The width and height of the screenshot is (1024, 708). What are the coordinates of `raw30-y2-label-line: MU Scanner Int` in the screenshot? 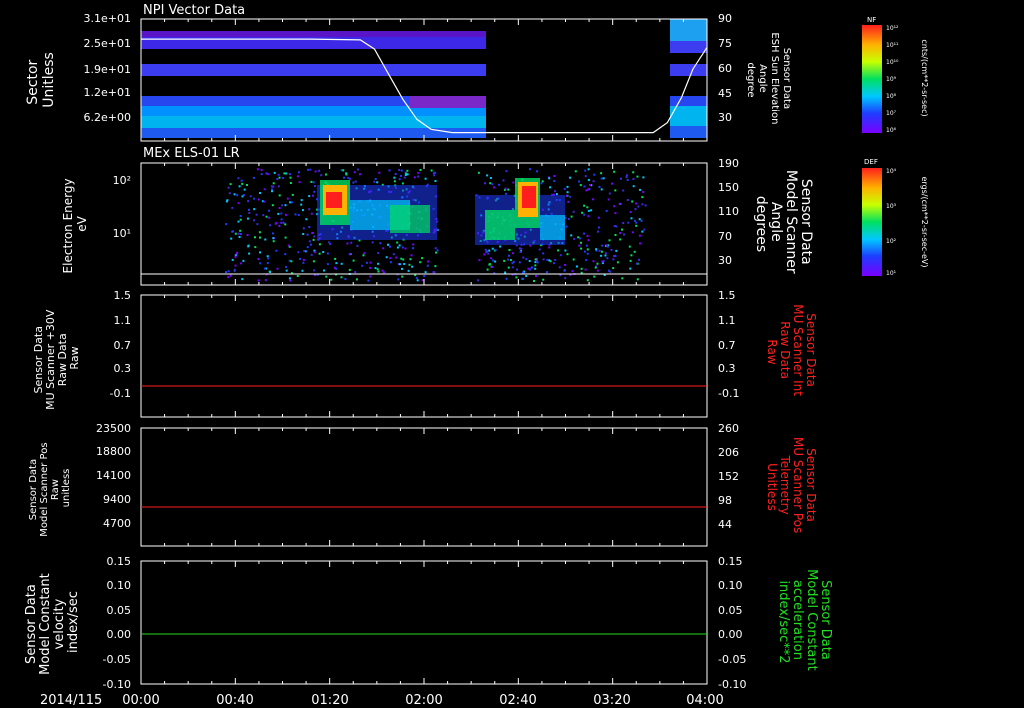 It's located at (798, 350).